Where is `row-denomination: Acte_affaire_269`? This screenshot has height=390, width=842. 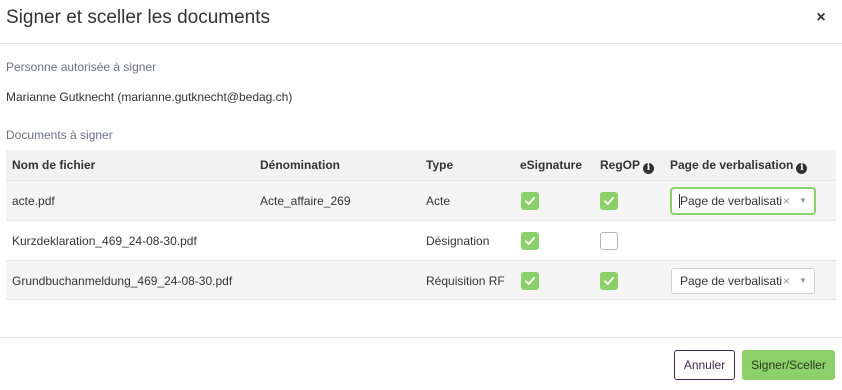 row-denomination: Acte_affaire_269 is located at coordinates (305, 201).